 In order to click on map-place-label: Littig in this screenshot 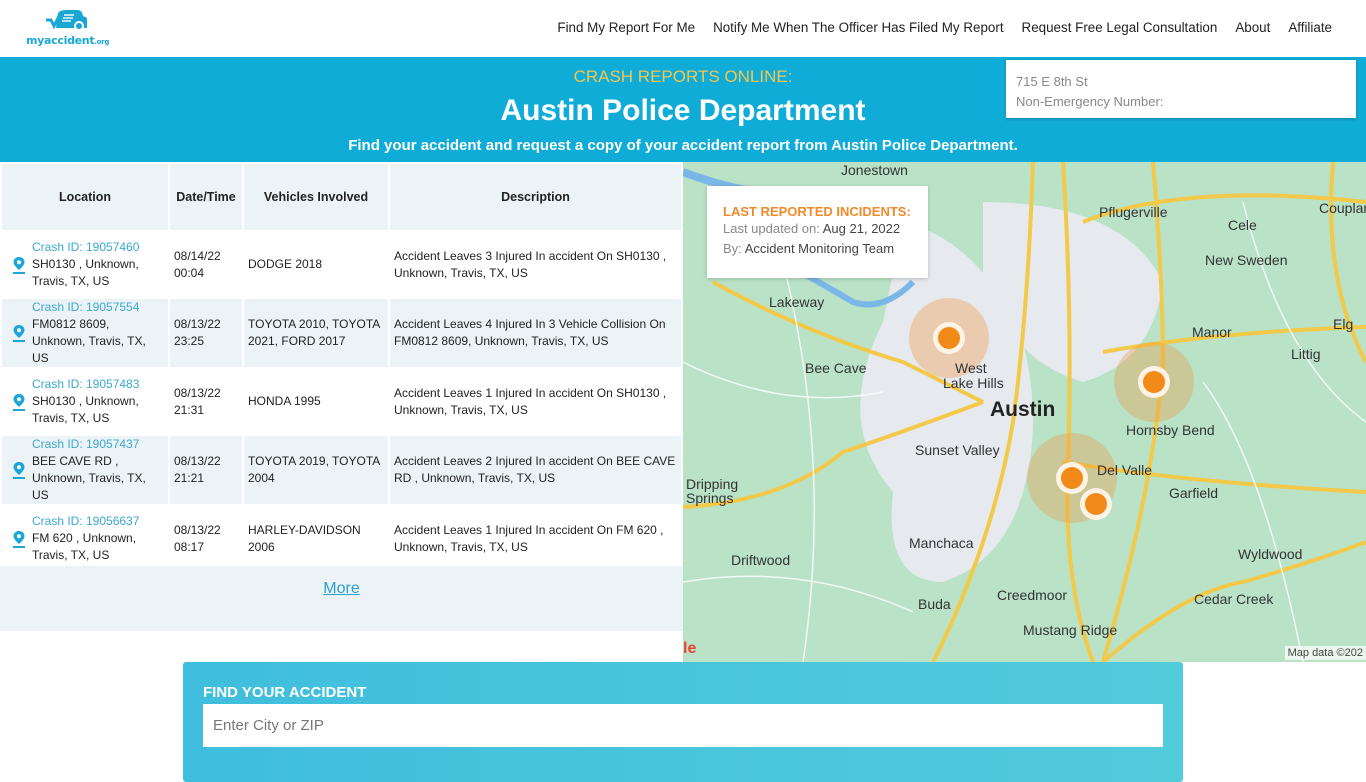, I will do `click(1306, 354)`.